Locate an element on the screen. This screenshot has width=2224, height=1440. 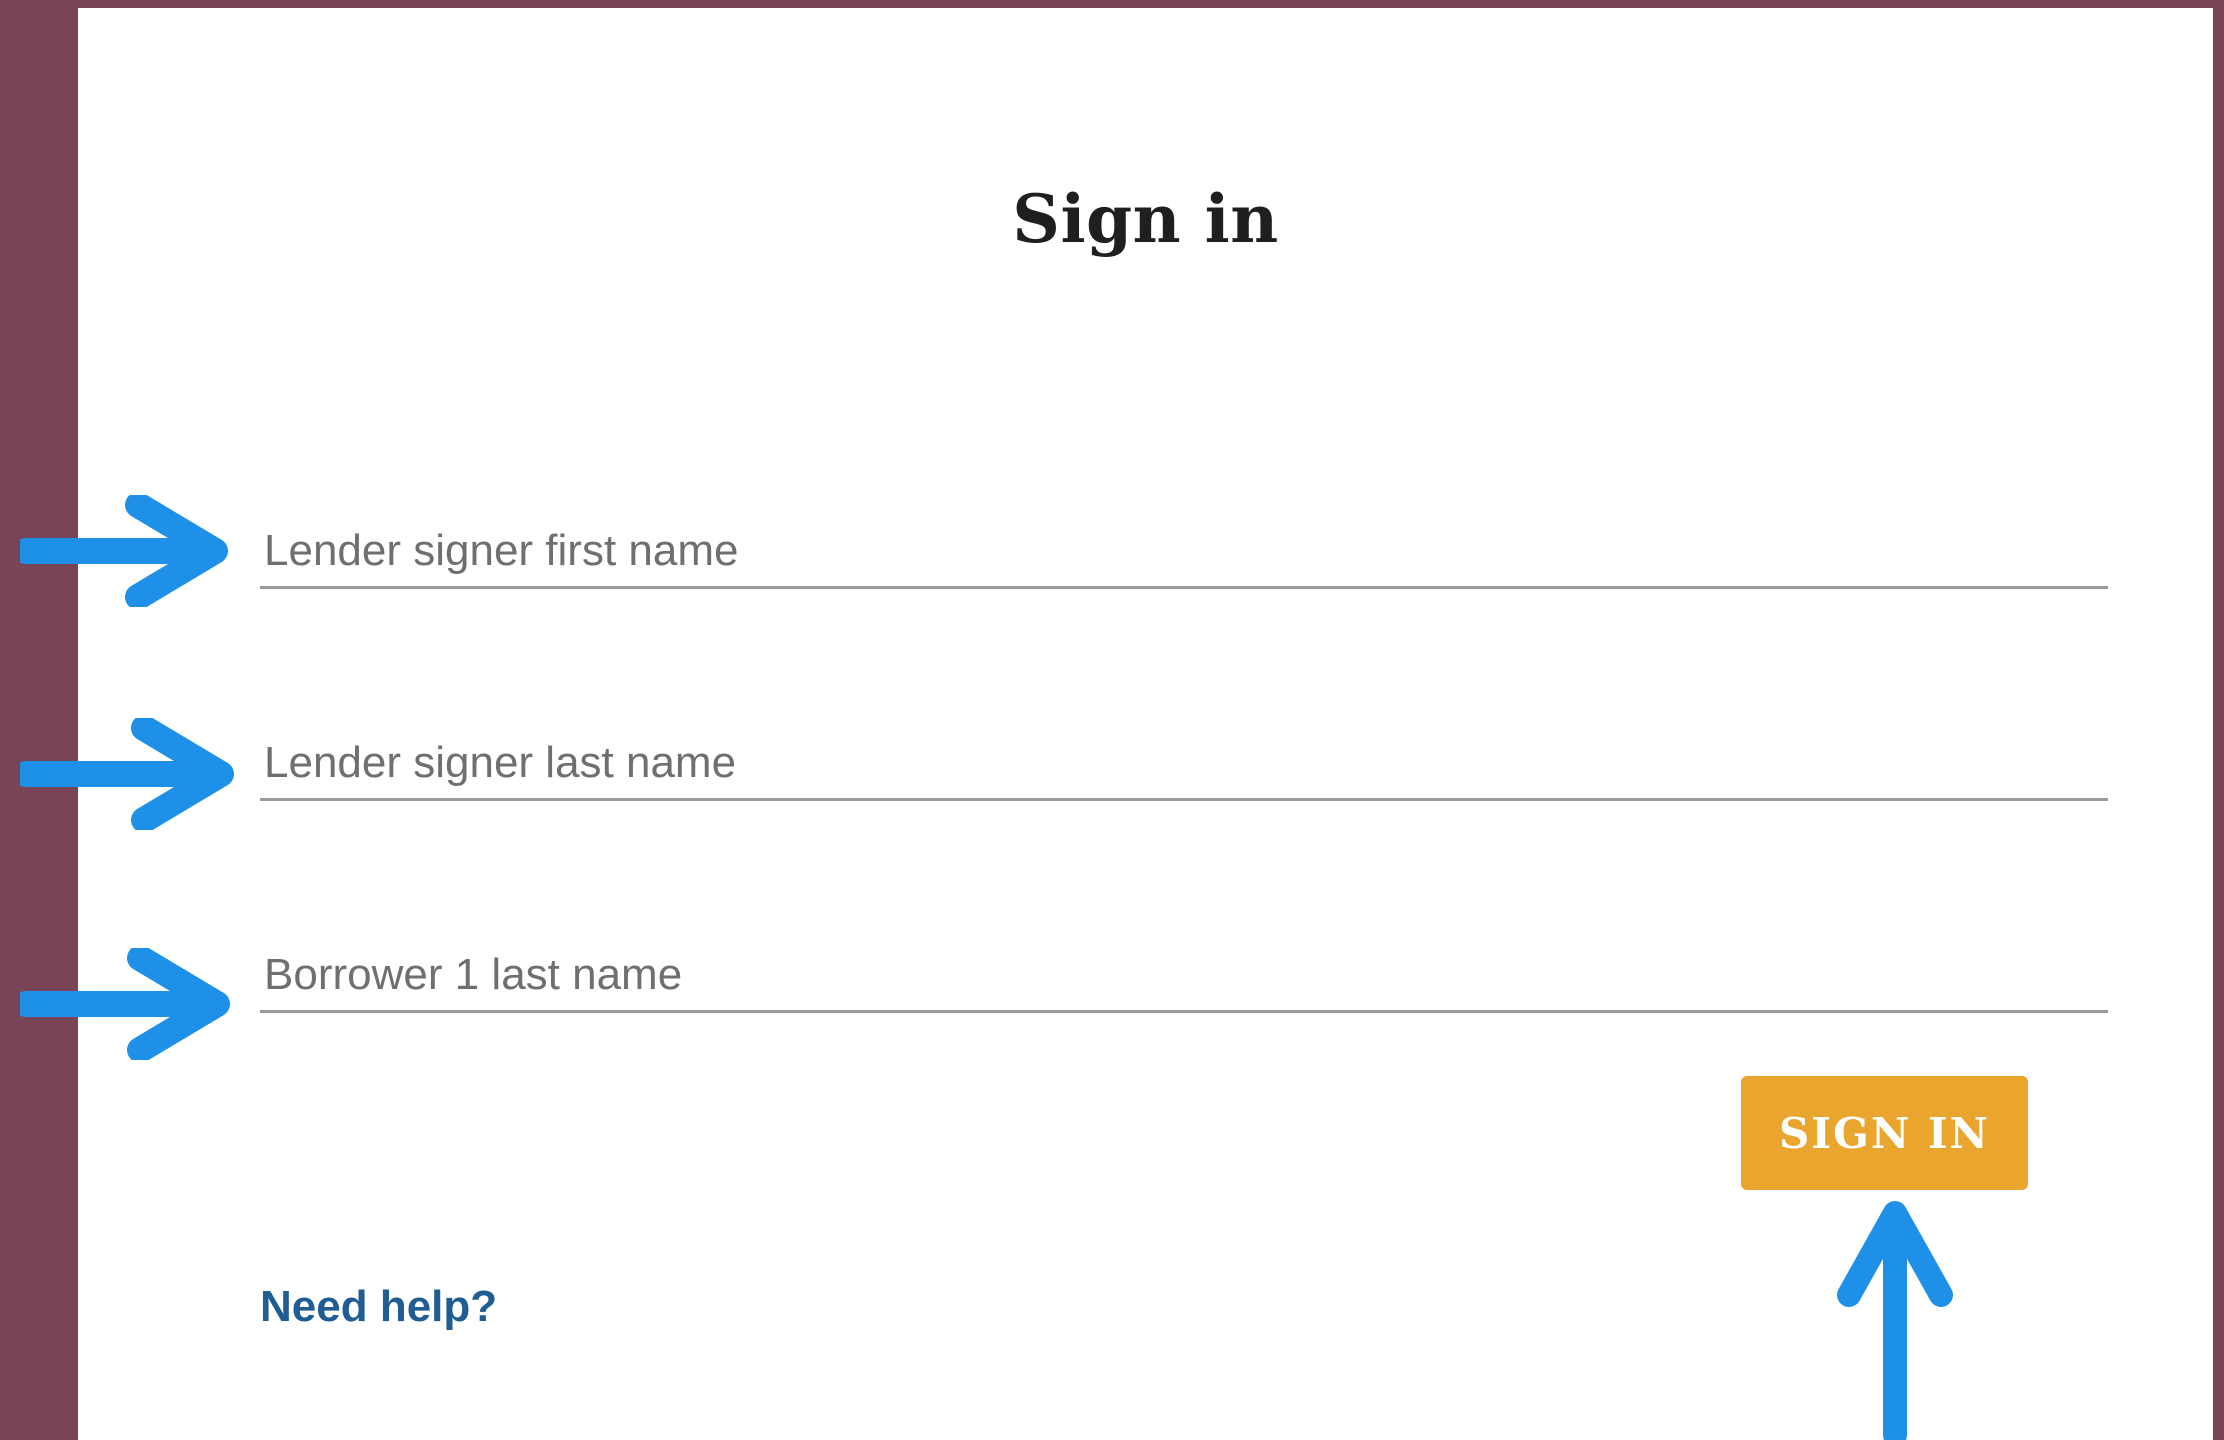
first-name-field is located at coordinates (1184, 552).